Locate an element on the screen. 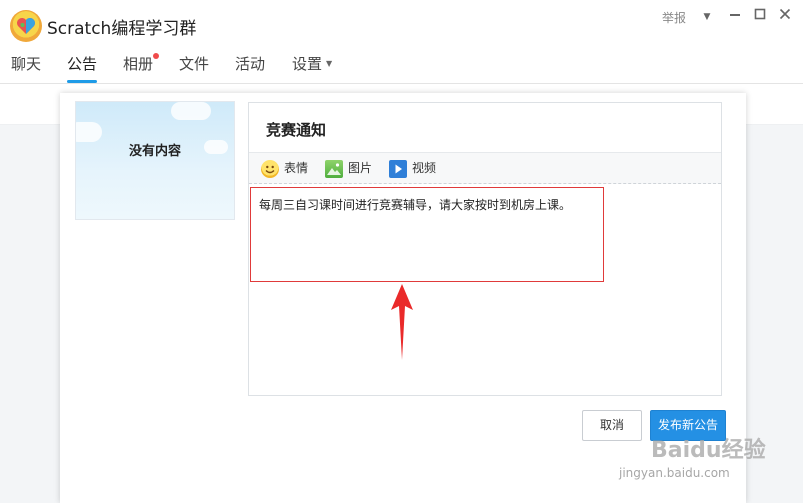 This screenshot has width=803, height=503. tab-files: 文件 is located at coordinates (194, 68).